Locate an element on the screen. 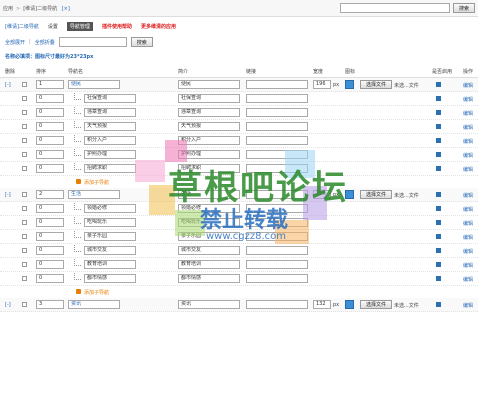  intro-input: 城市交友 is located at coordinates (209, 250).